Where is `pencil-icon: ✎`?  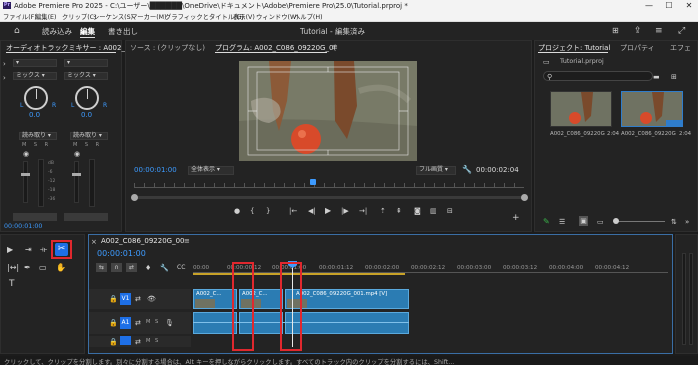
pencil-icon: ✎ is located at coordinates (546, 222).